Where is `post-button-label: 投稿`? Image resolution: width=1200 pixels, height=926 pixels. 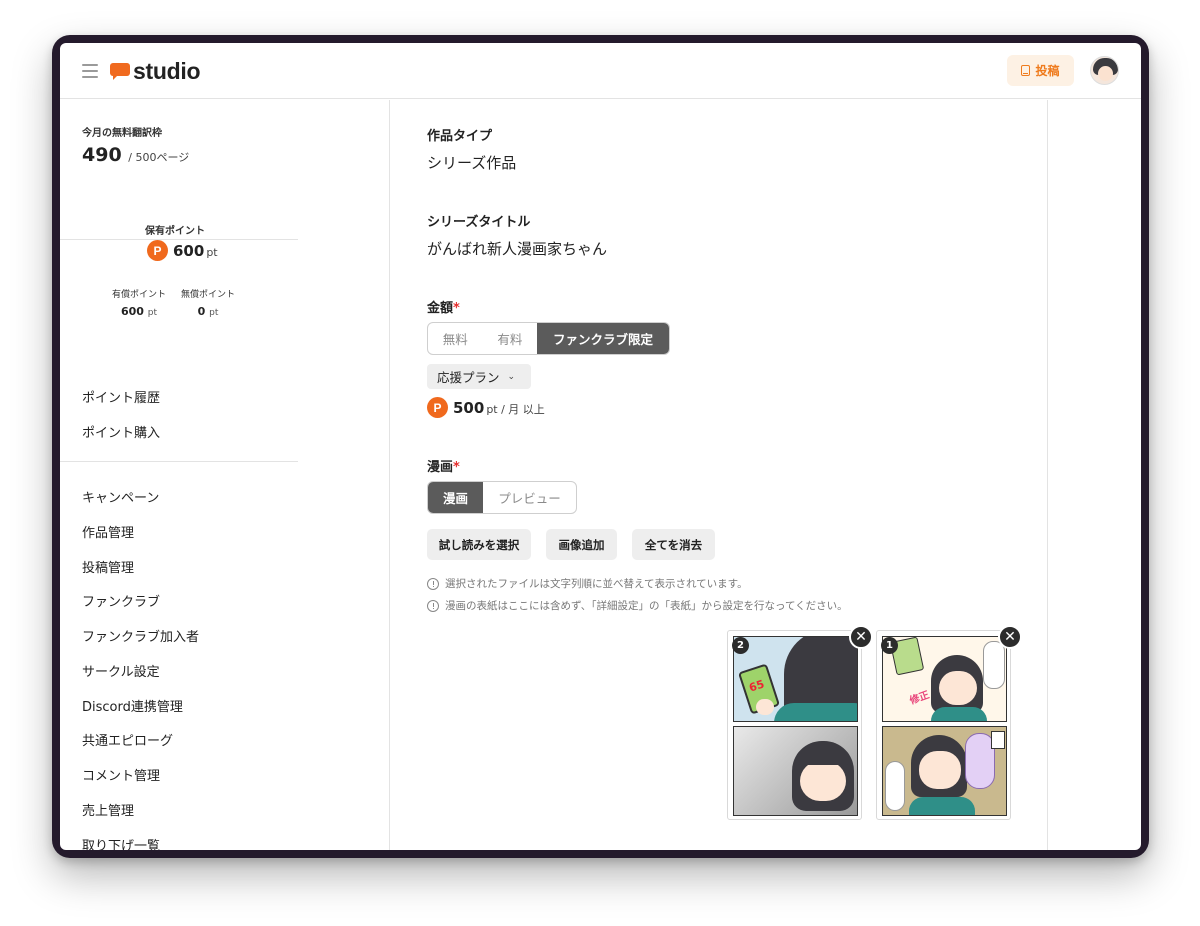 post-button-label: 投稿 is located at coordinates (1047, 71).